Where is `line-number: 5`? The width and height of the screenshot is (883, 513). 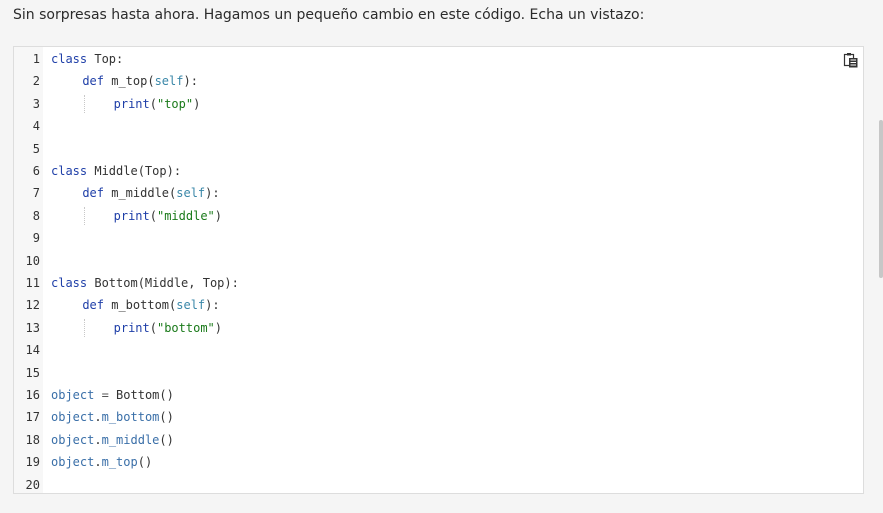
line-number: 5 is located at coordinates (36, 148).